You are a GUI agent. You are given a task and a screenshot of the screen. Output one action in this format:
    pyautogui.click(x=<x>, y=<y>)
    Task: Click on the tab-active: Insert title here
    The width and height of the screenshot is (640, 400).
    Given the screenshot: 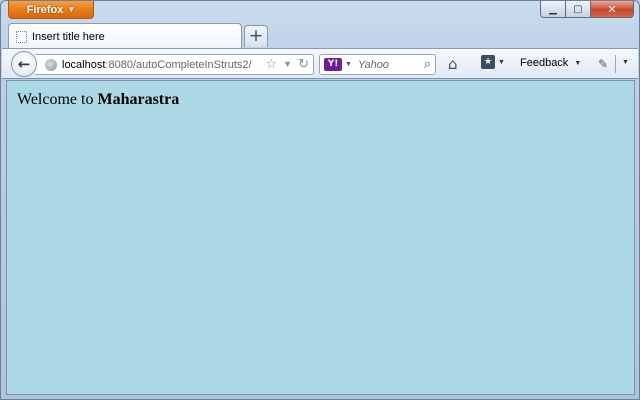 What is the action you would take?
    pyautogui.click(x=125, y=36)
    